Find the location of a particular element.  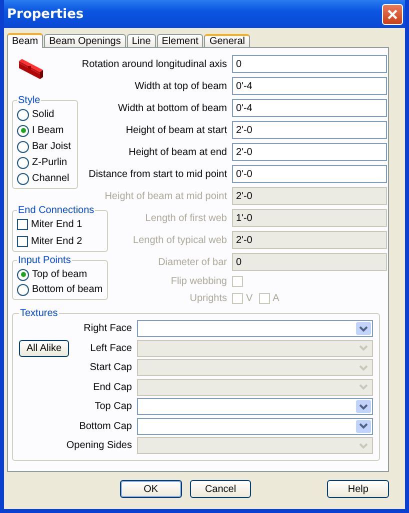

tab: General is located at coordinates (227, 40).